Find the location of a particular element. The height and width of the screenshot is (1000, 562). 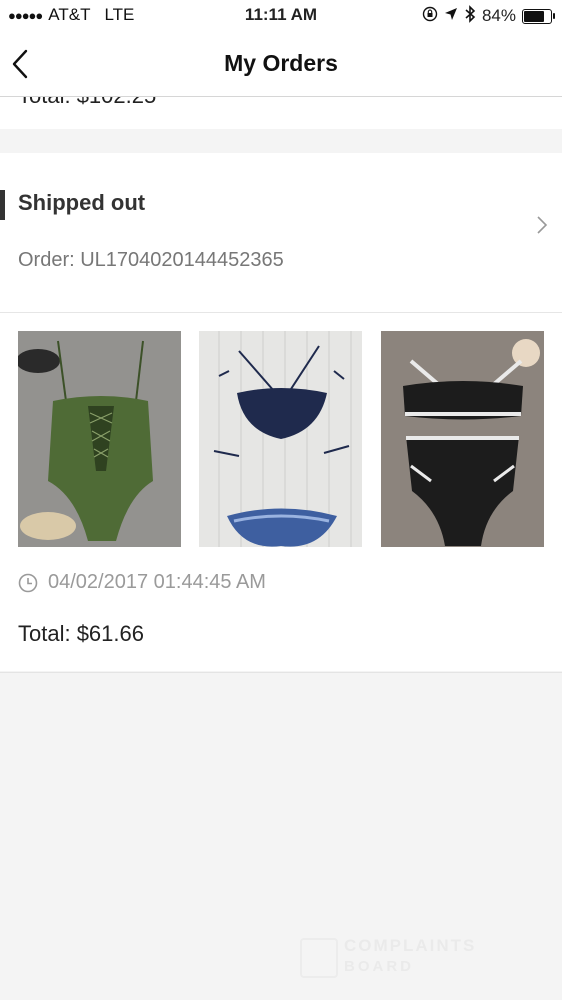

previous-order-card: Total: $102.25 is located at coordinates (281, 113).